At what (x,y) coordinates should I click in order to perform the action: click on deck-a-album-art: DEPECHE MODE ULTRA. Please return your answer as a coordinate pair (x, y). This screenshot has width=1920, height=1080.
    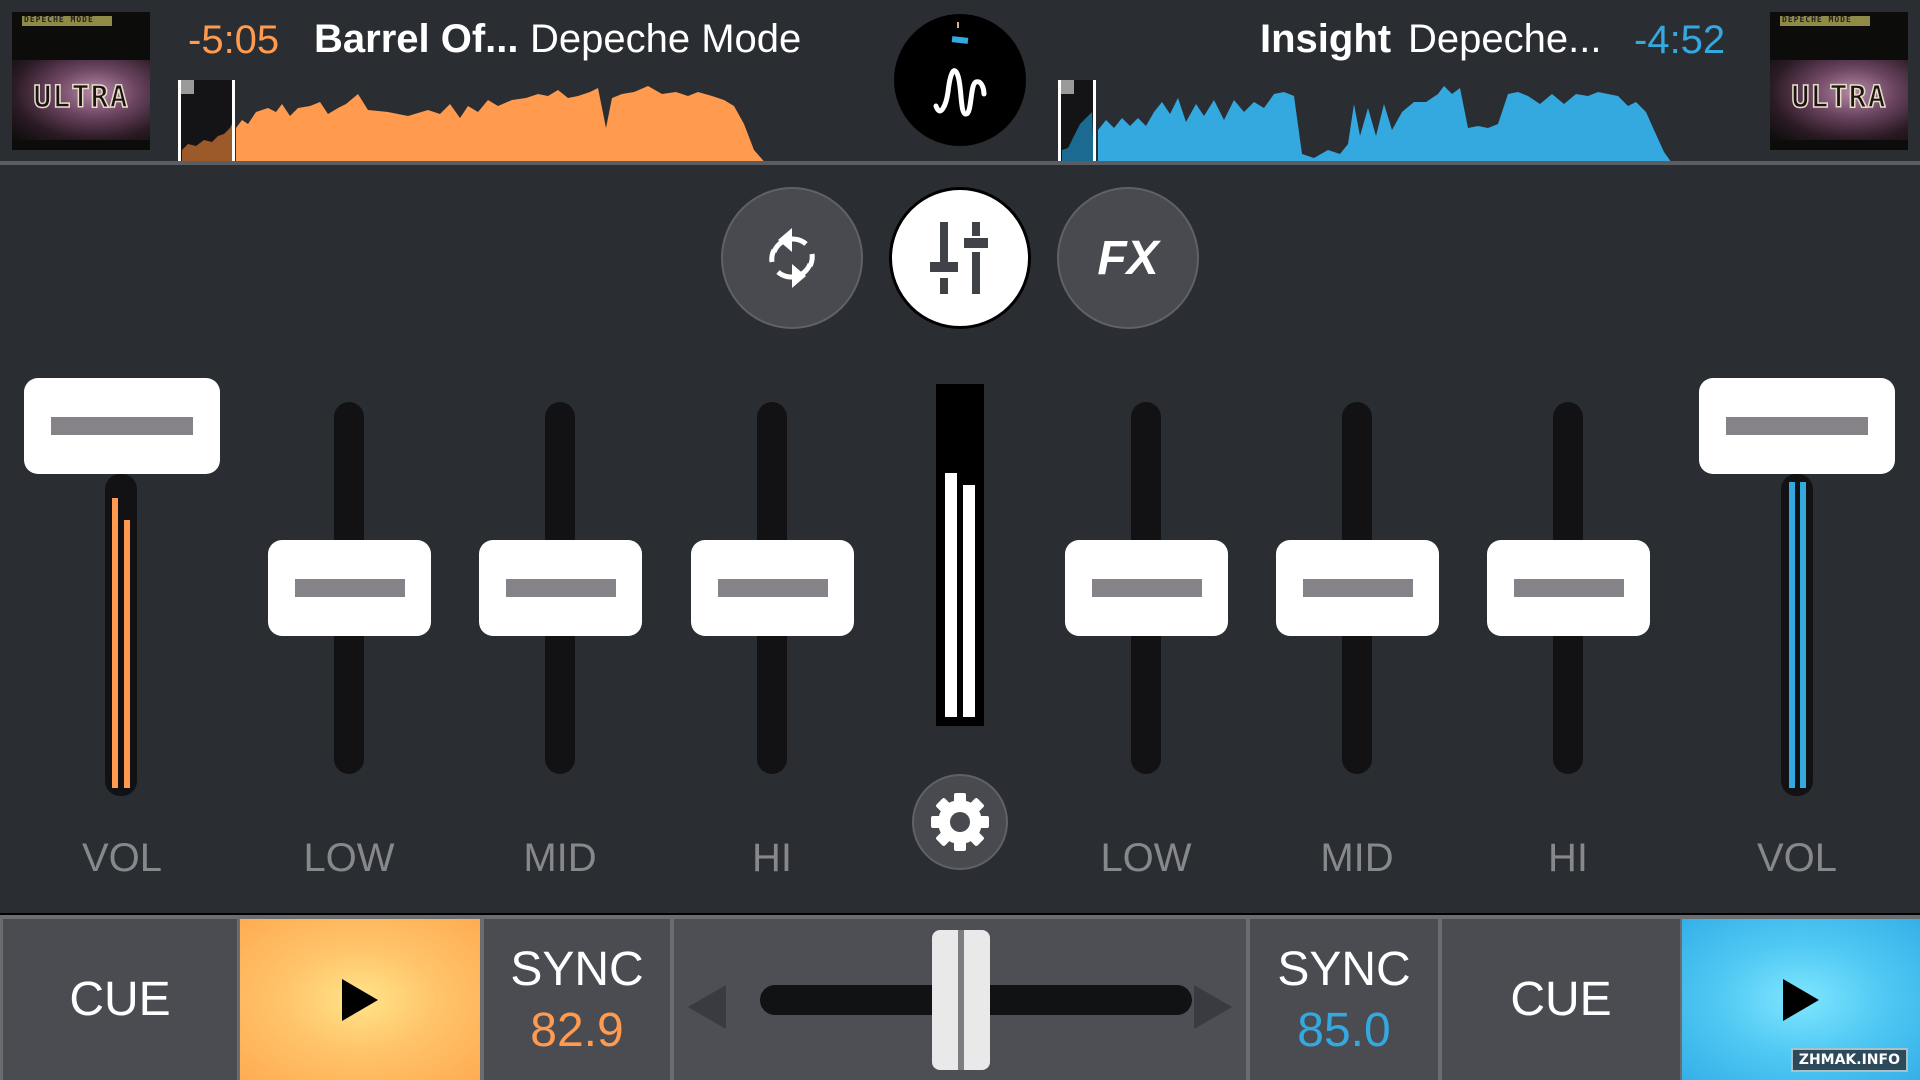
    Looking at the image, I should click on (81, 81).